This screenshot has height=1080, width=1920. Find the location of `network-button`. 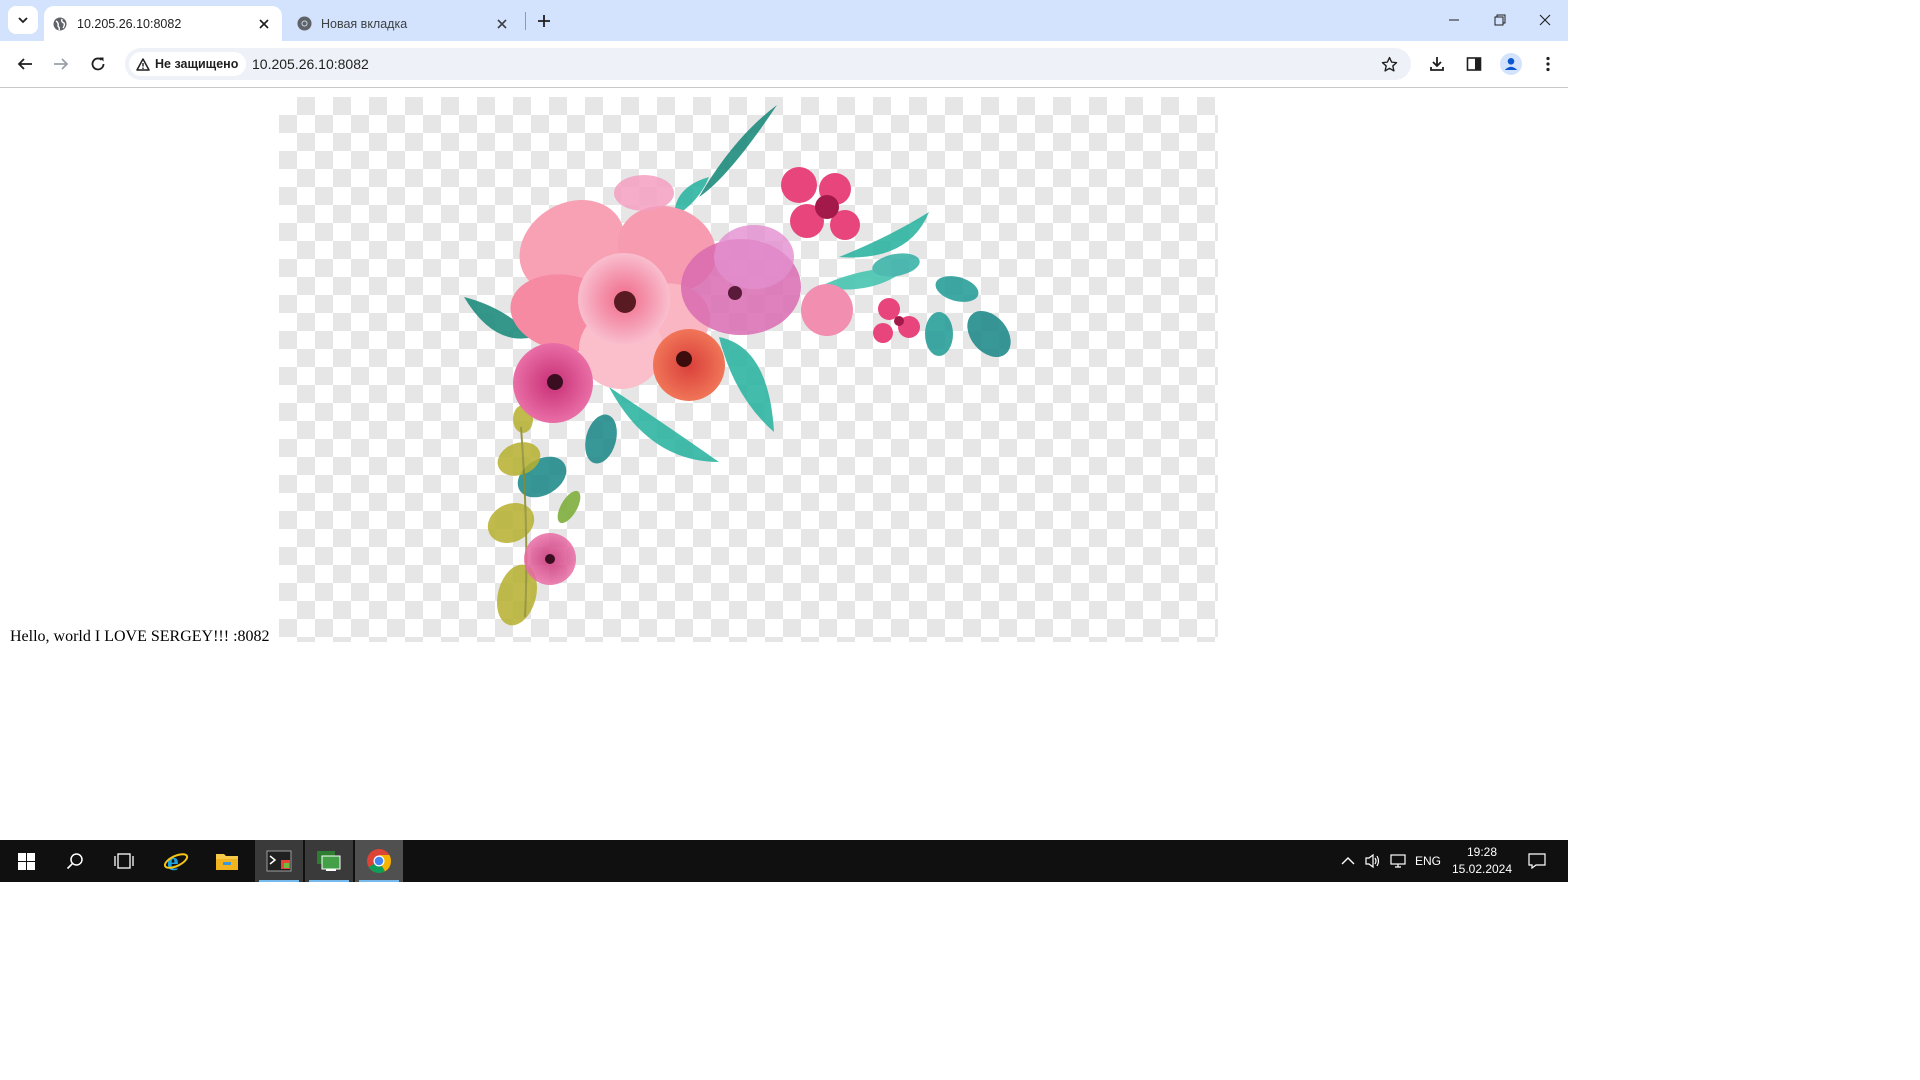

network-button is located at coordinates (1398, 861).